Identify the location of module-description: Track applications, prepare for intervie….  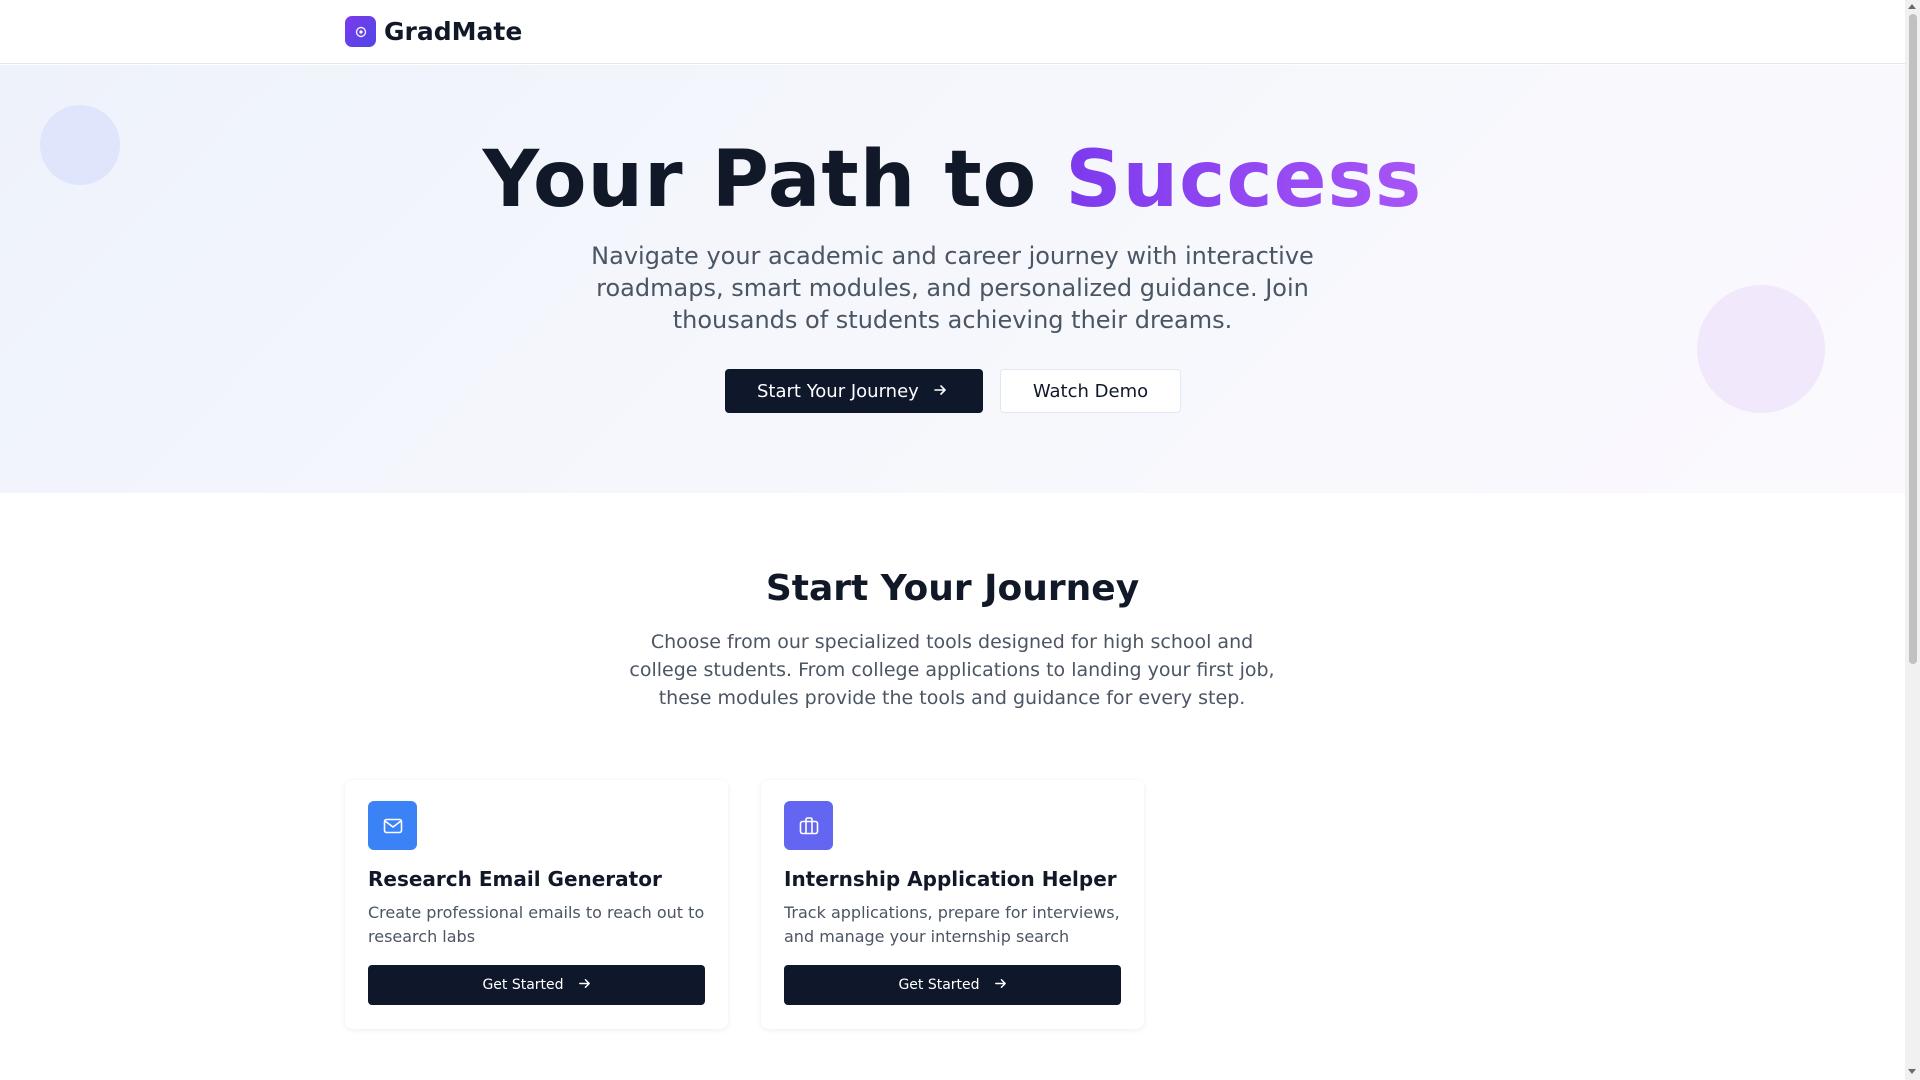
(952, 924).